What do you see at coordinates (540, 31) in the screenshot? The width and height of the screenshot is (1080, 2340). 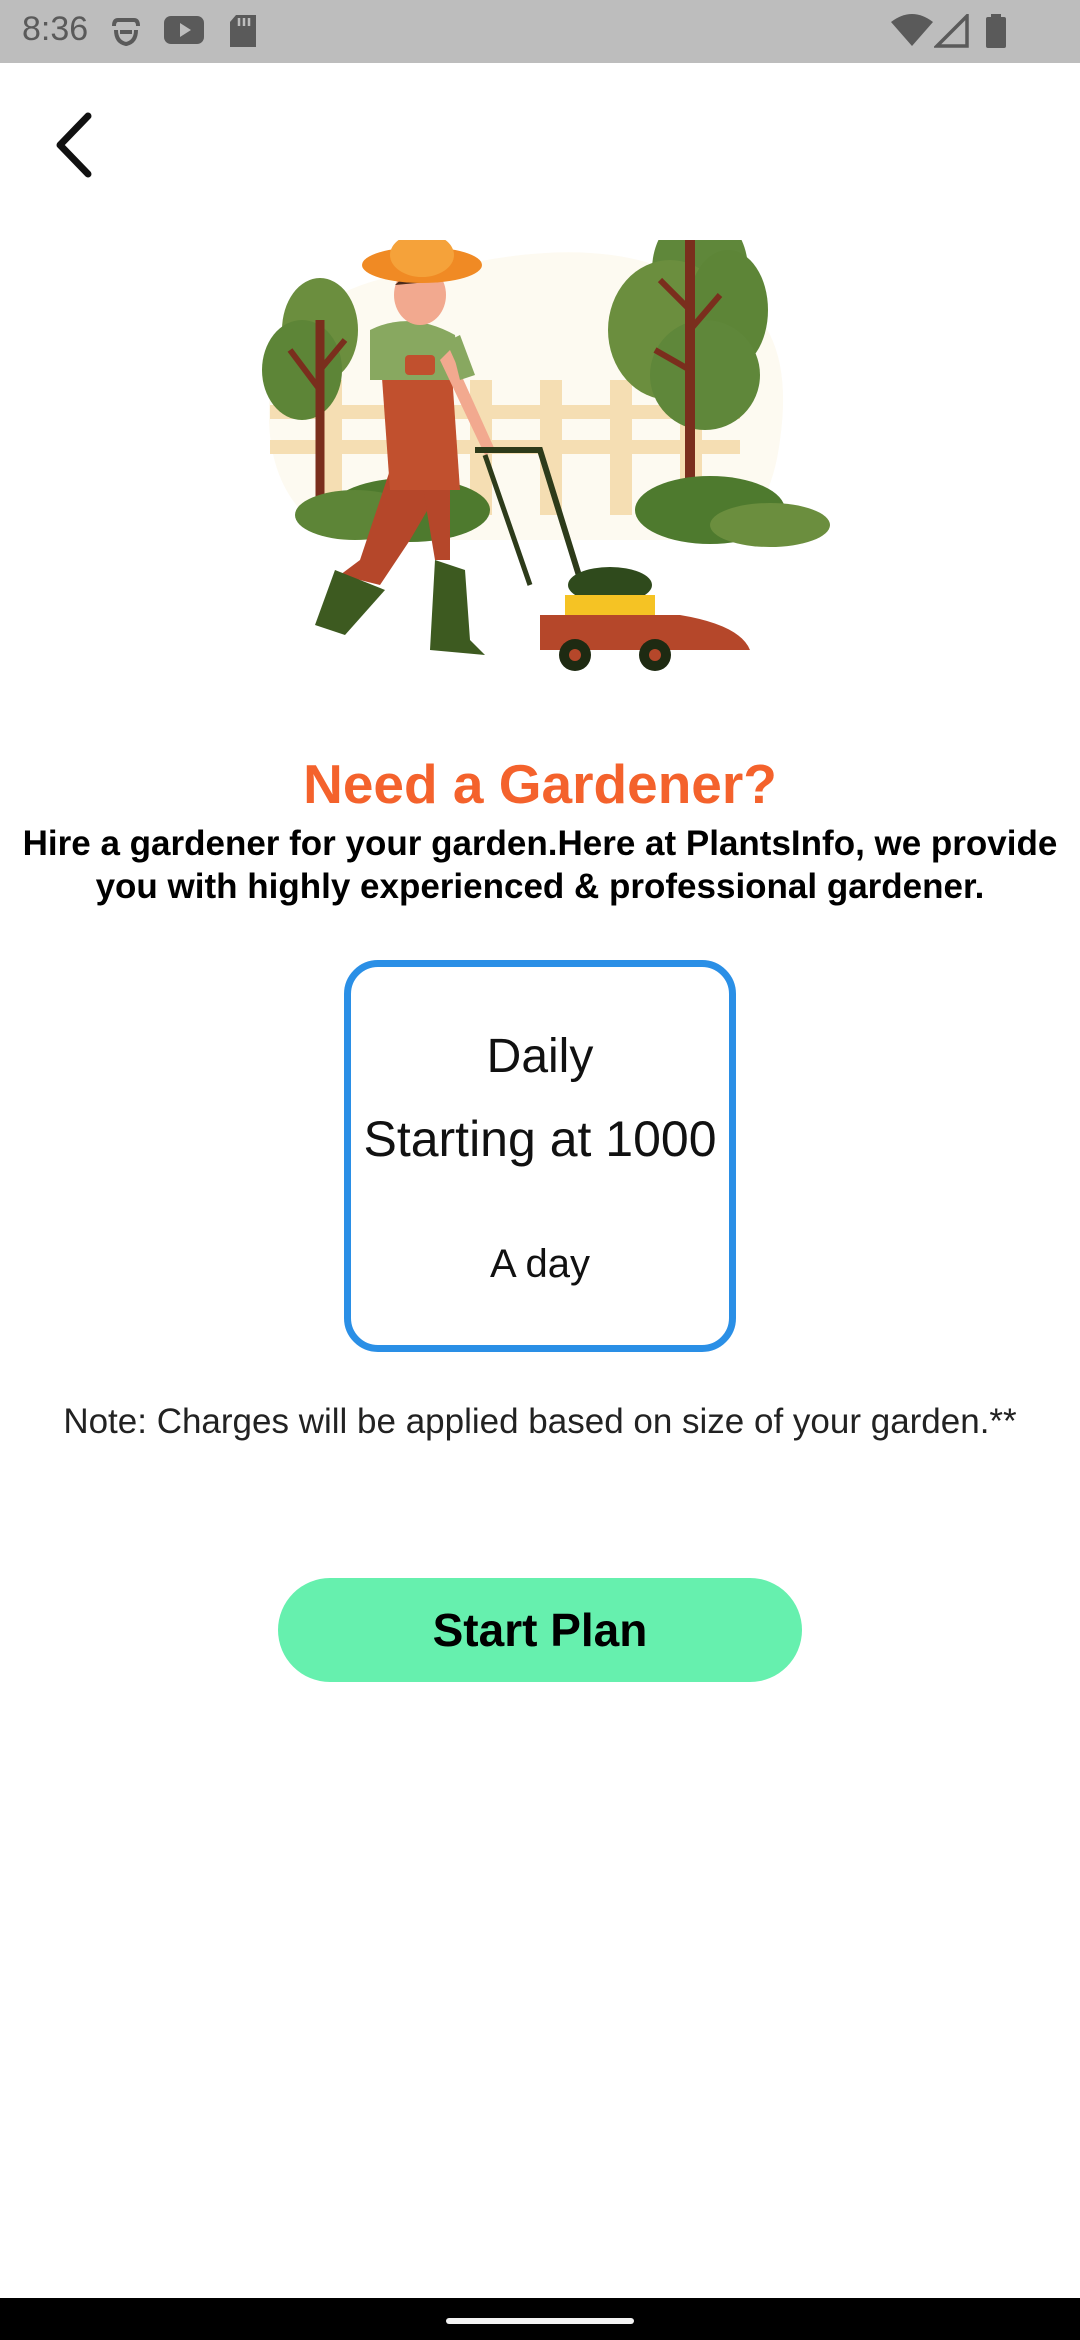 I see `status-bar: 8:36` at bounding box center [540, 31].